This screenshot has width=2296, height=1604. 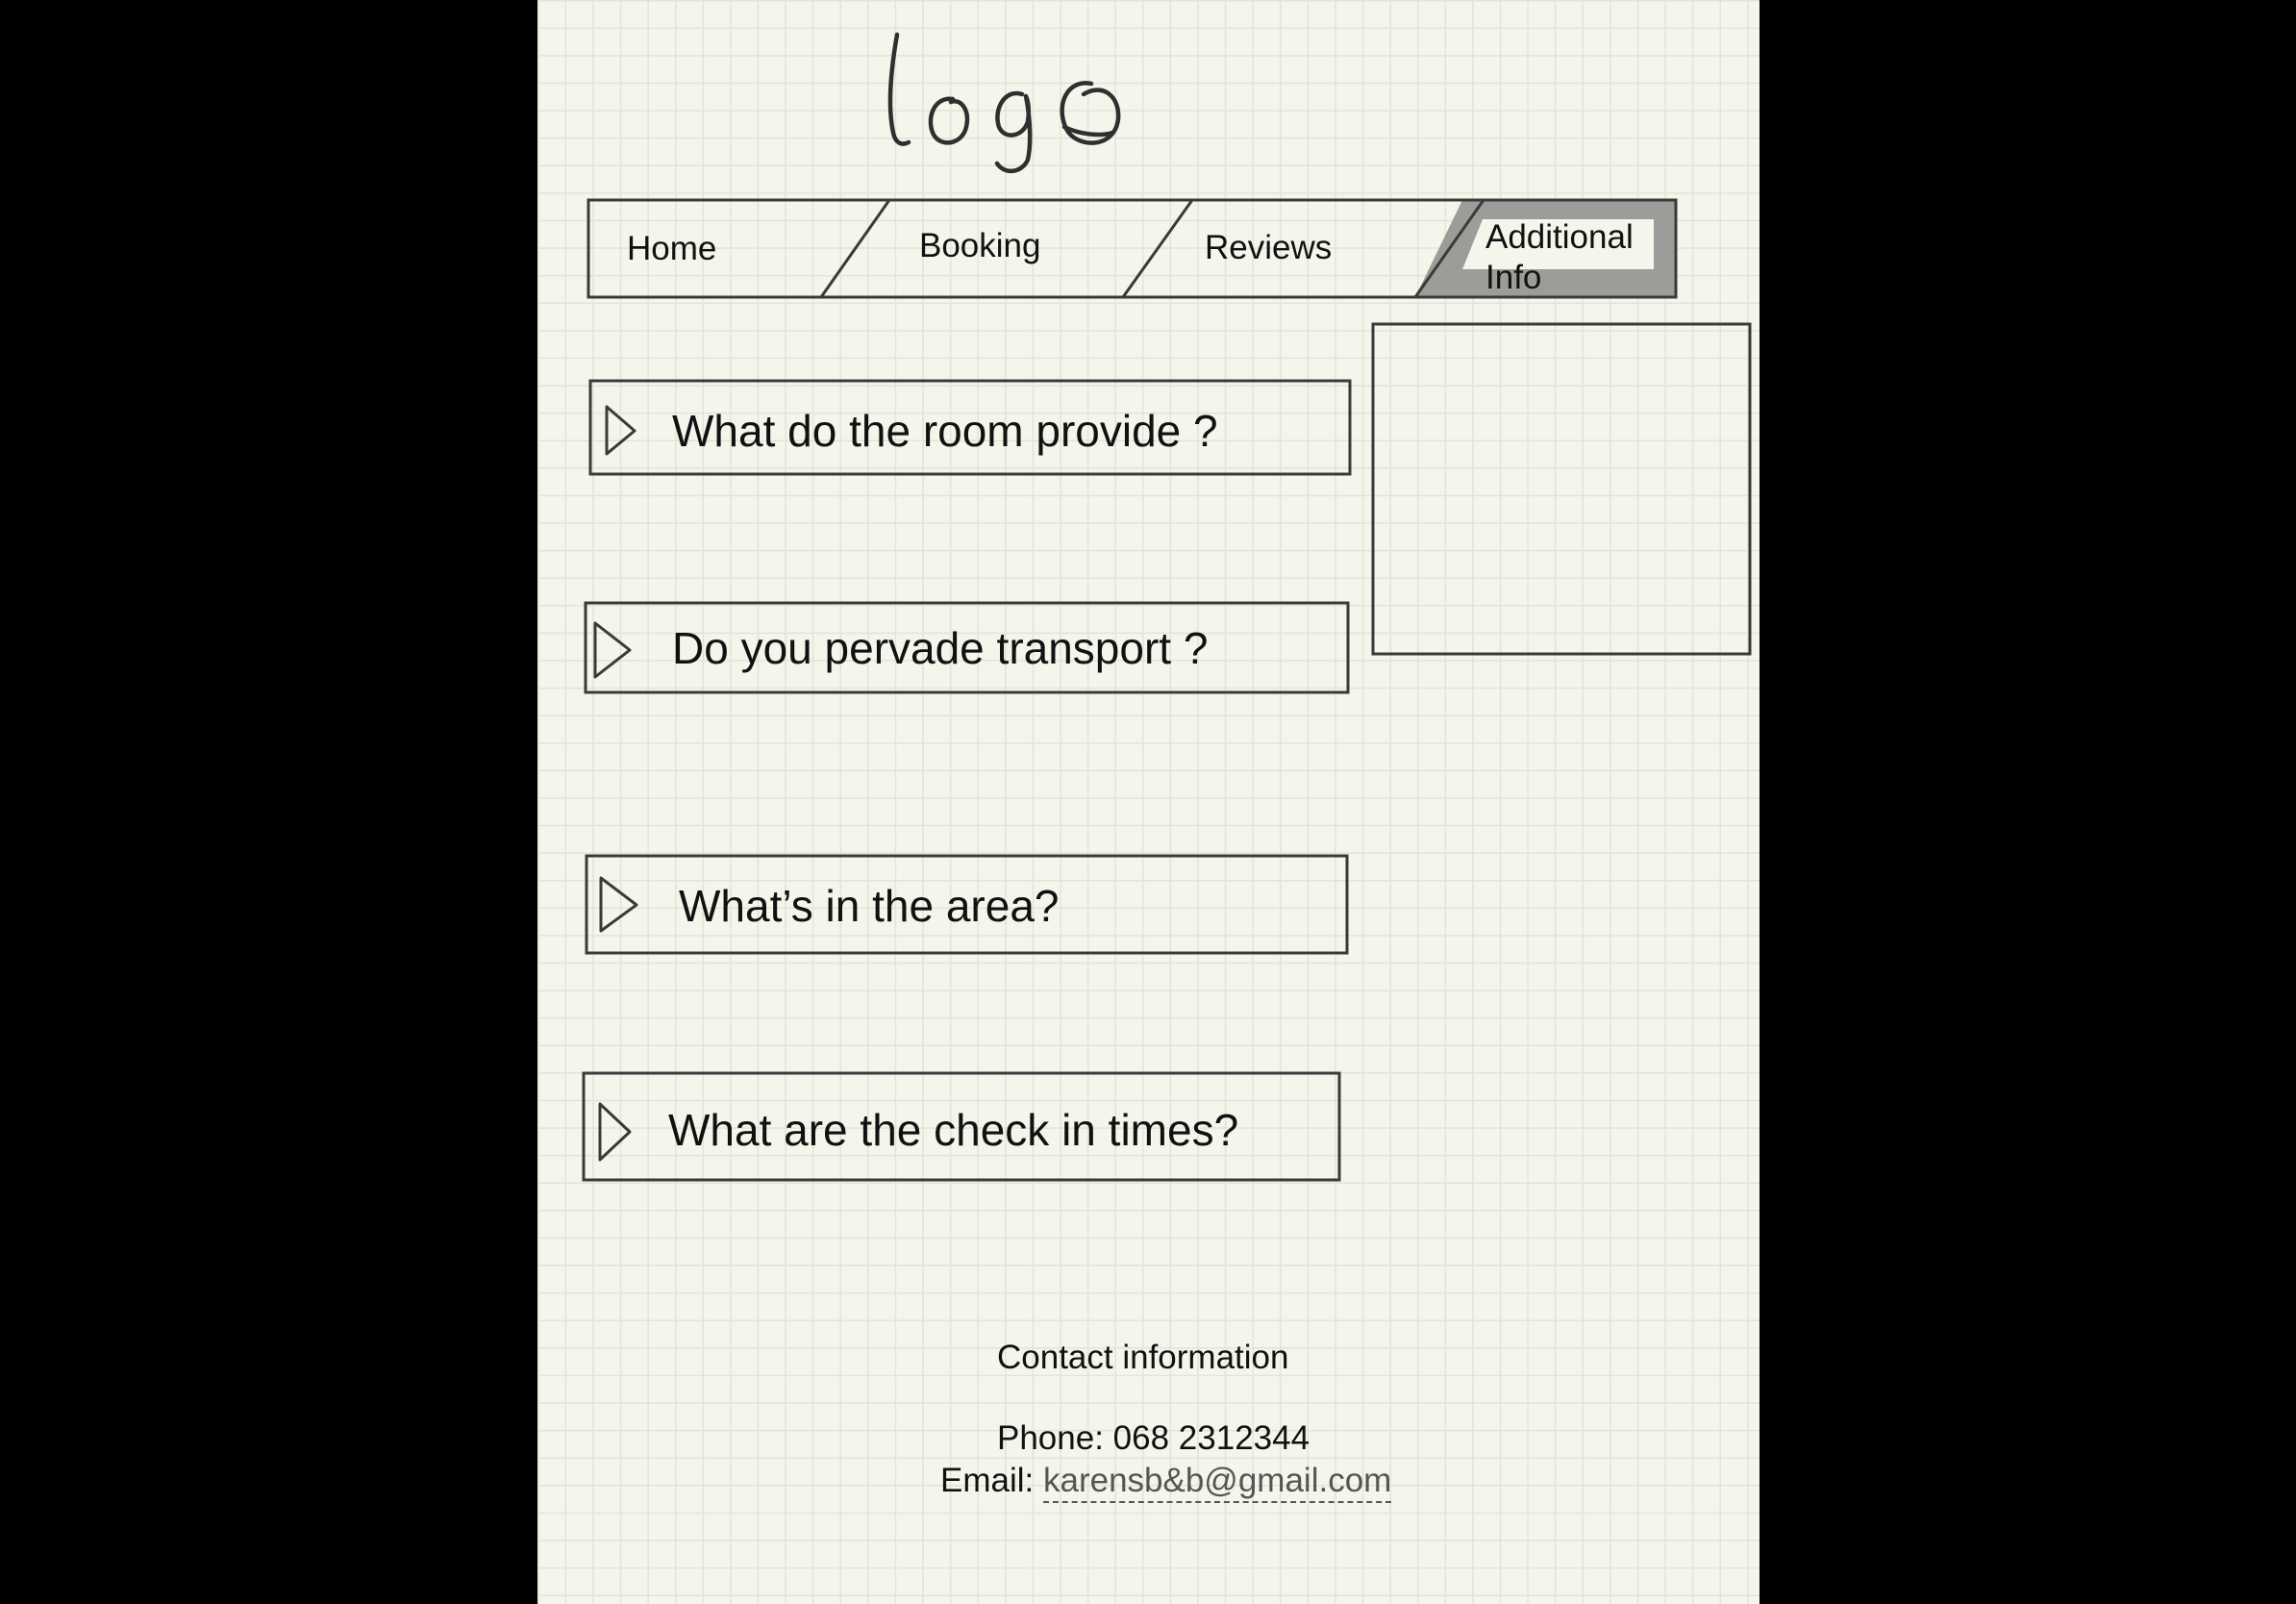 I want to click on logo-letter-o, so click(x=949, y=120).